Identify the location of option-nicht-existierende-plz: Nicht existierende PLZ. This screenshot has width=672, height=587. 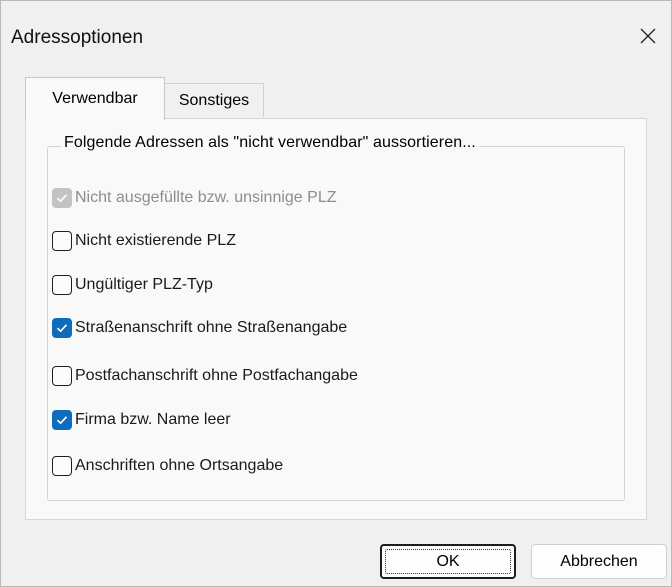
(144, 241).